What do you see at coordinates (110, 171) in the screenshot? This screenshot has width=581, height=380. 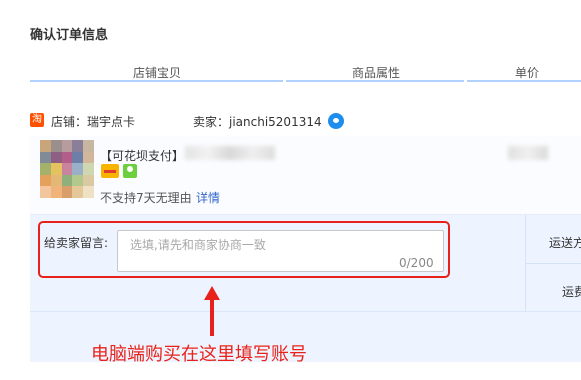 I see `credit-card-icon` at bounding box center [110, 171].